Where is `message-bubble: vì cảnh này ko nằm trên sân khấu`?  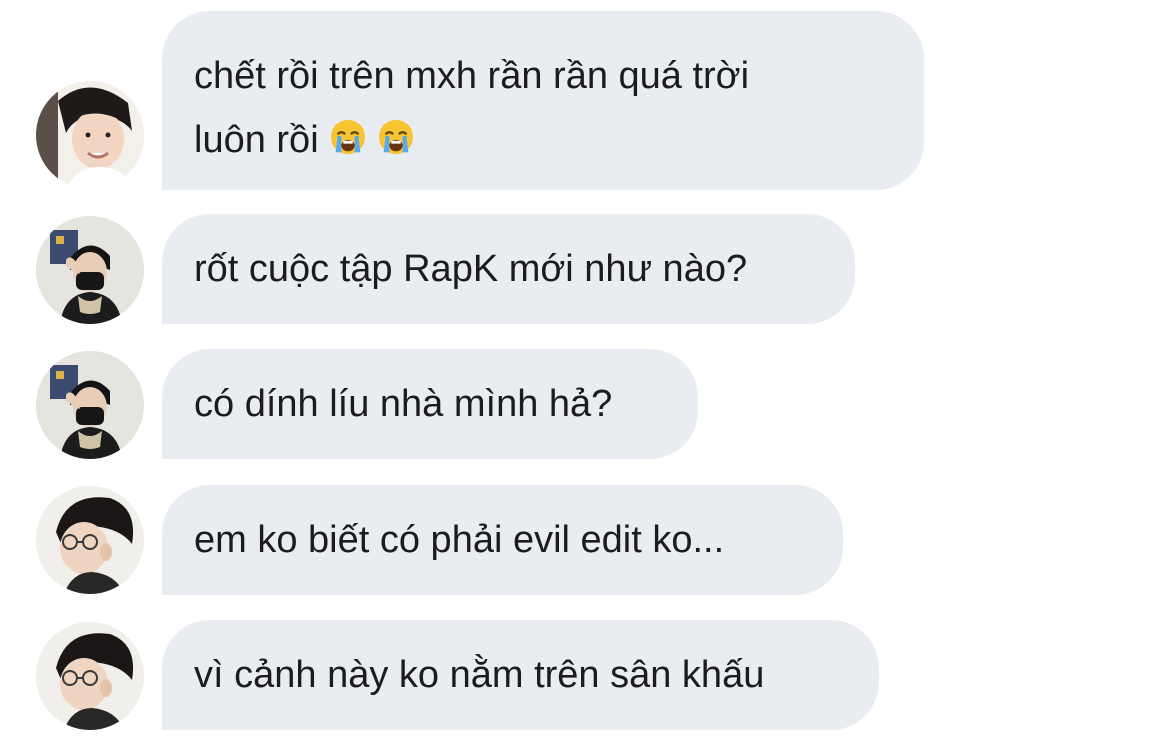 message-bubble: vì cảnh này ko nằm trên sân khấu is located at coordinates (520, 675).